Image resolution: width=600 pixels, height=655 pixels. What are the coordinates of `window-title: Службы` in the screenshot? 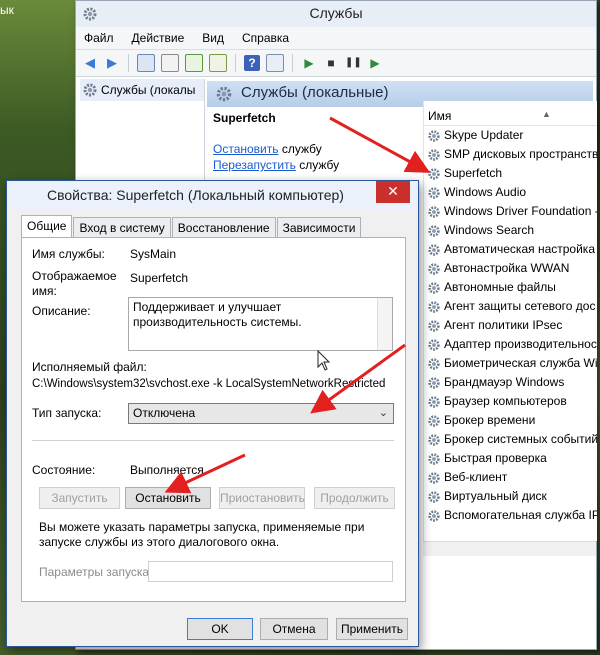 It's located at (336, 13).